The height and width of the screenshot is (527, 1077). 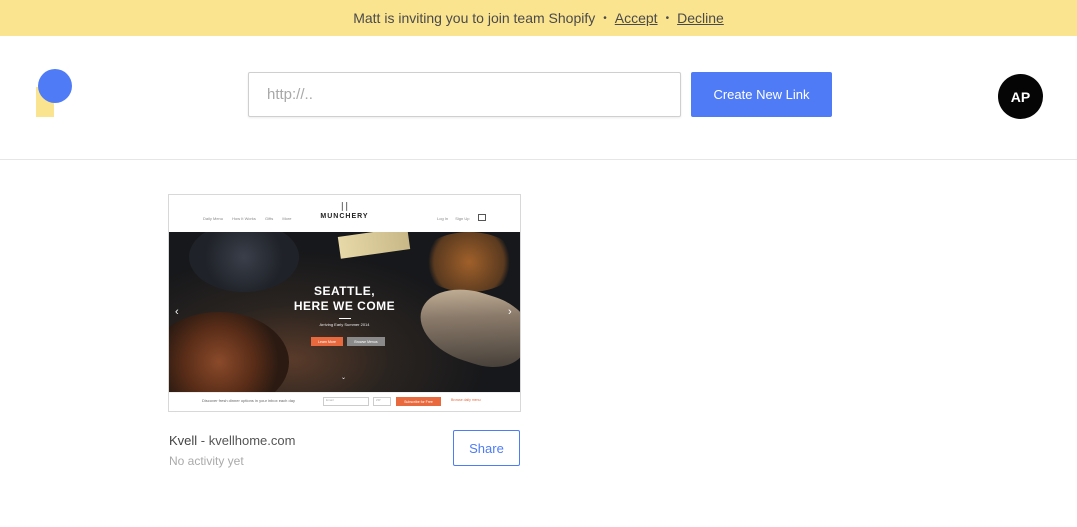 What do you see at coordinates (344, 378) in the screenshot?
I see `chevron-down-icon: ⌄` at bounding box center [344, 378].